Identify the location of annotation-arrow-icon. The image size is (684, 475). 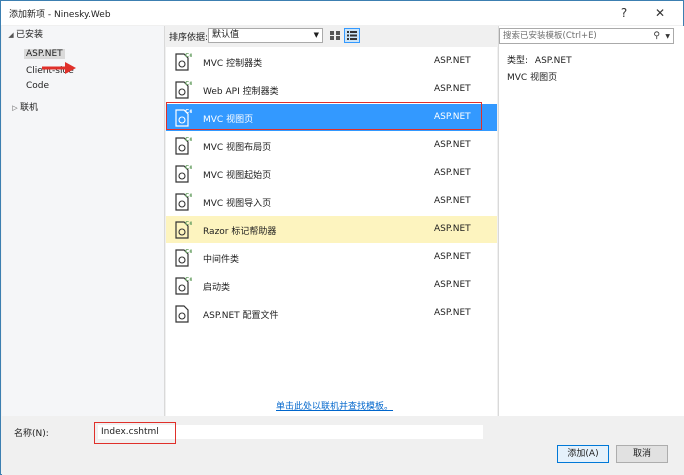
(59, 68).